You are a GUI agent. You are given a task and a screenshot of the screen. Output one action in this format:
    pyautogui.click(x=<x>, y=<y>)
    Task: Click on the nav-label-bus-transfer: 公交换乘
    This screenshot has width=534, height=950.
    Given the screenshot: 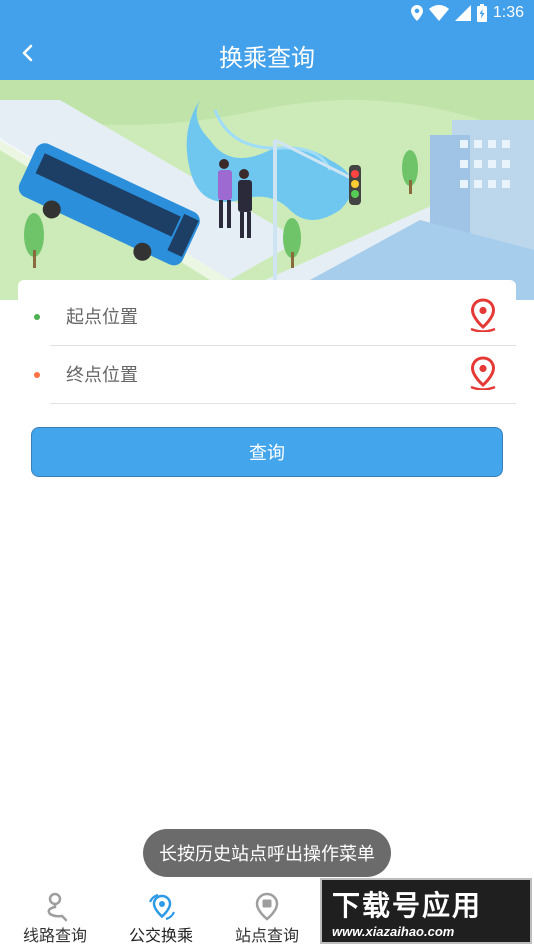 What is the action you would take?
    pyautogui.click(x=160, y=935)
    